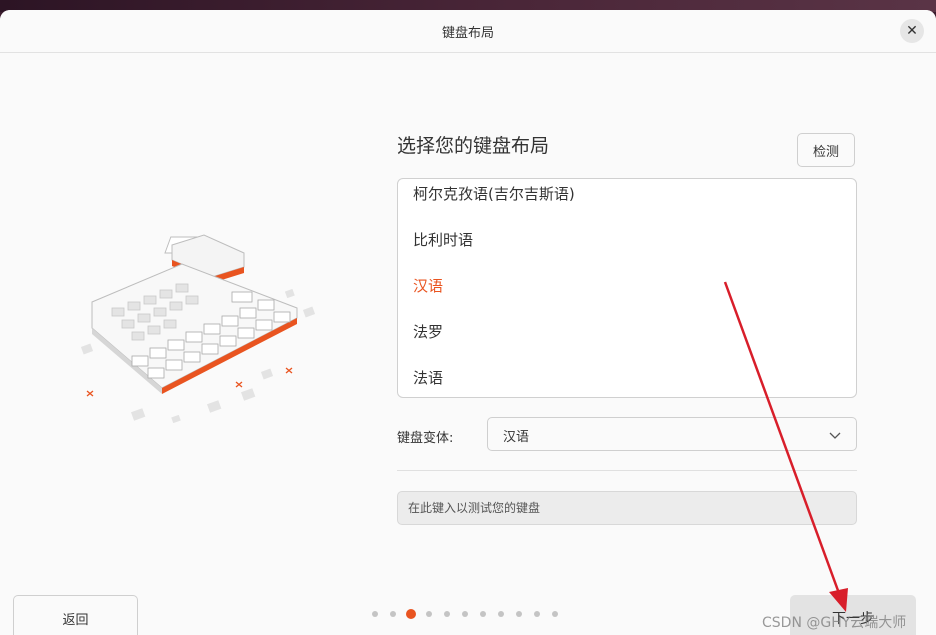  Describe the element at coordinates (443, 239) in the screenshot. I see `list-item: 比利时语` at that location.